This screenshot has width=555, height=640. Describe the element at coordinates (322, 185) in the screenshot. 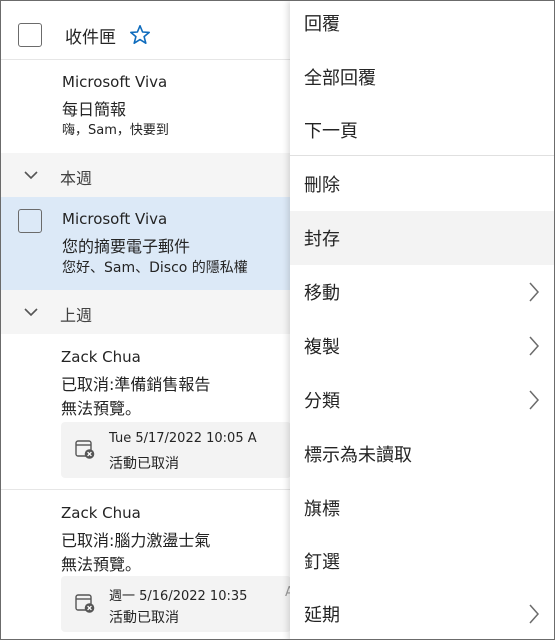

I see `menu-item-label: 刪除` at that location.